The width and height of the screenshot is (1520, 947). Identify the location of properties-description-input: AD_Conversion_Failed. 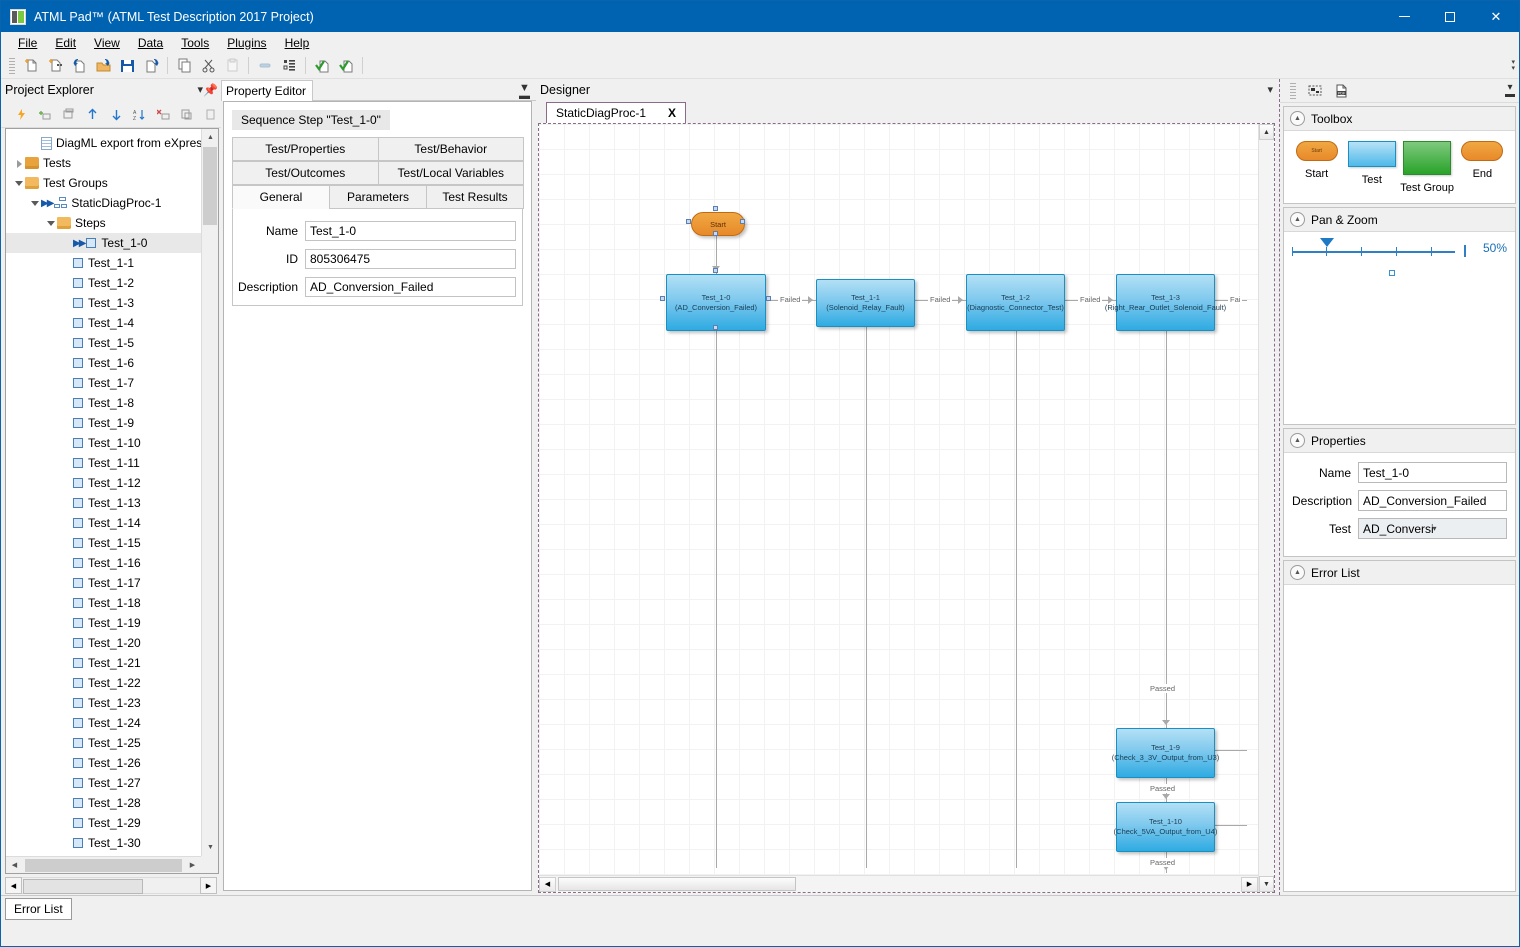
(1432, 500).